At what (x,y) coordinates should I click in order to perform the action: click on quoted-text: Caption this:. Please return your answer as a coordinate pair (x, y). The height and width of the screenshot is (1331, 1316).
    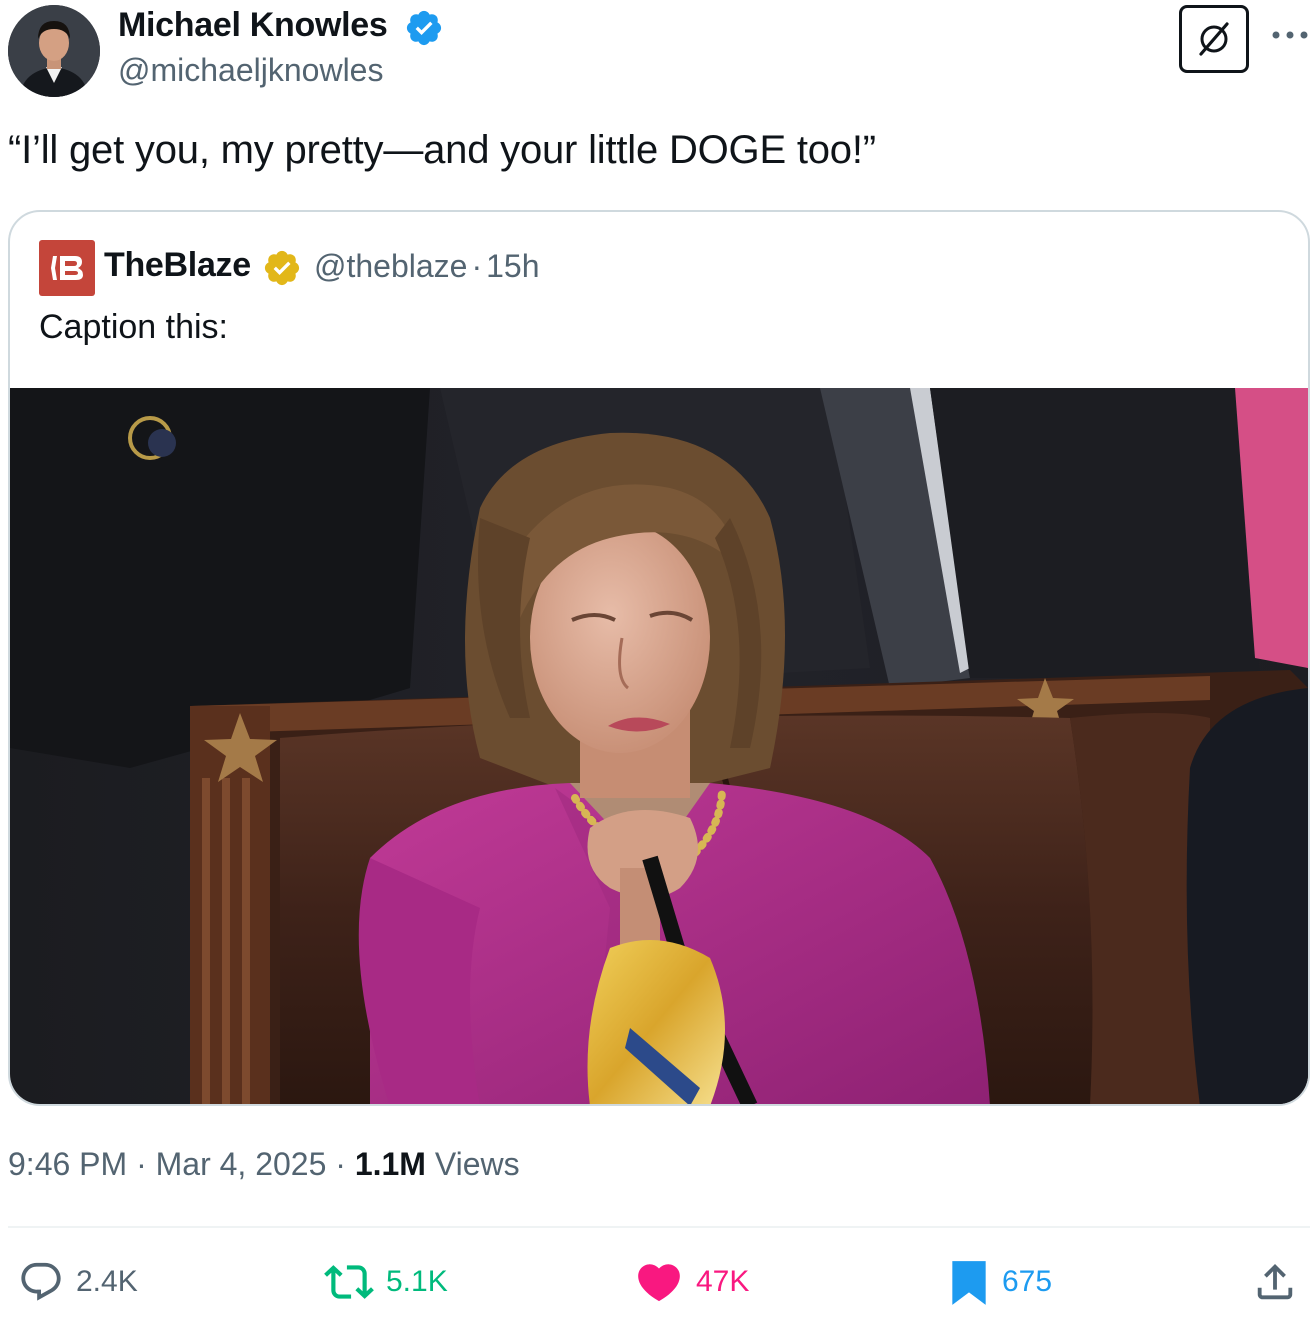
    Looking at the image, I should click on (133, 327).